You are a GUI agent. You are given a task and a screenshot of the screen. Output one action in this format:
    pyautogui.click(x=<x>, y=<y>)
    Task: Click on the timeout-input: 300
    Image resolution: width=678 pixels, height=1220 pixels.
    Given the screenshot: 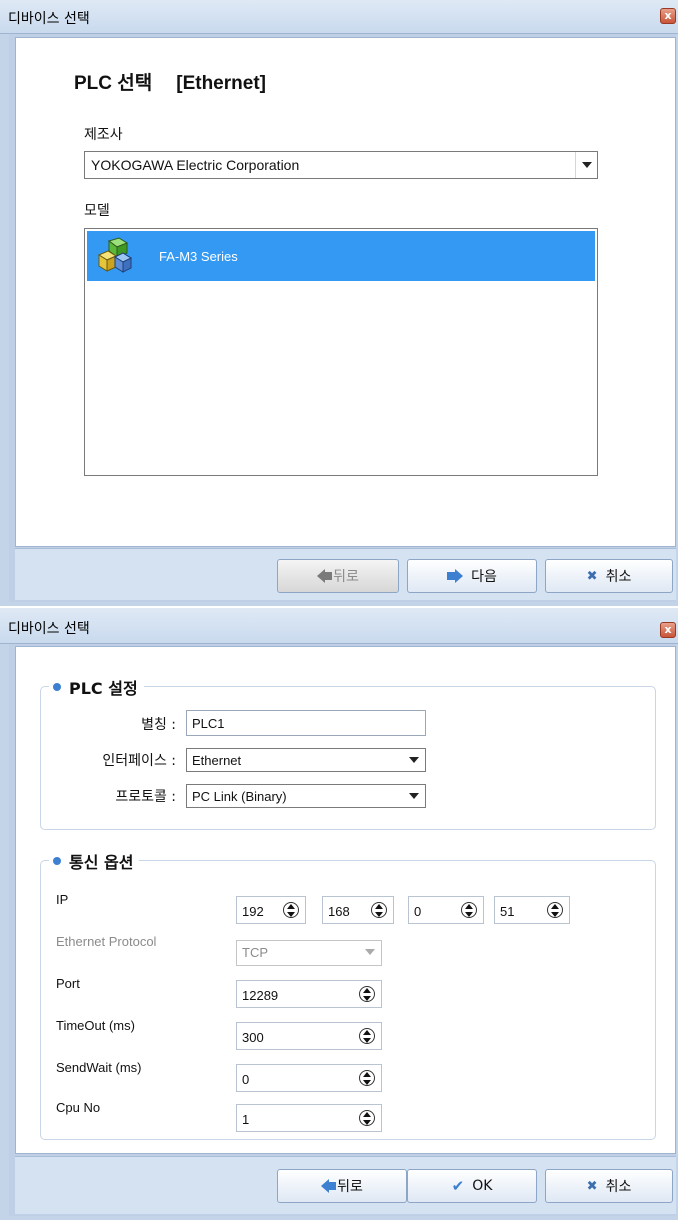 What is the action you would take?
    pyautogui.click(x=309, y=1036)
    